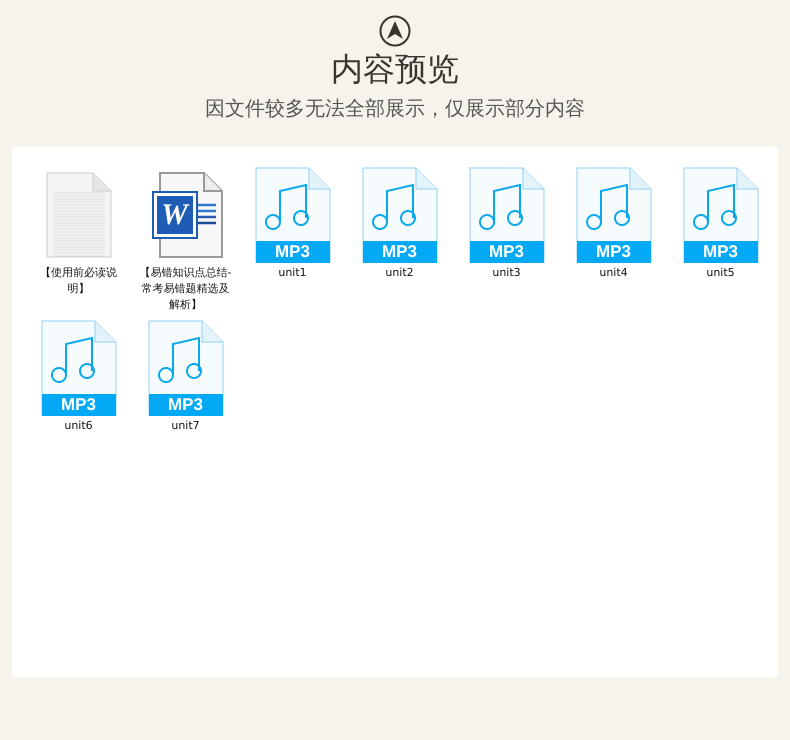 Image resolution: width=790 pixels, height=740 pixels. Describe the element at coordinates (292, 273) in the screenshot. I see `file-name: unit1` at that location.